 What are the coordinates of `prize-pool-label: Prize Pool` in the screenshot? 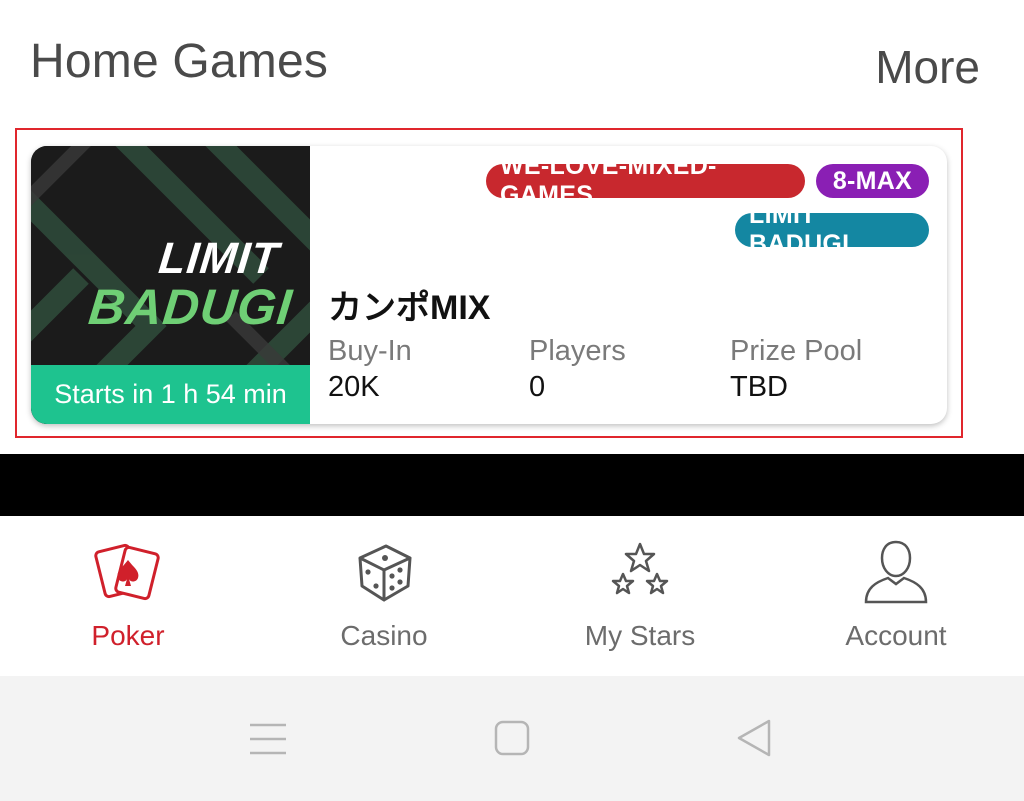 It's located at (796, 351).